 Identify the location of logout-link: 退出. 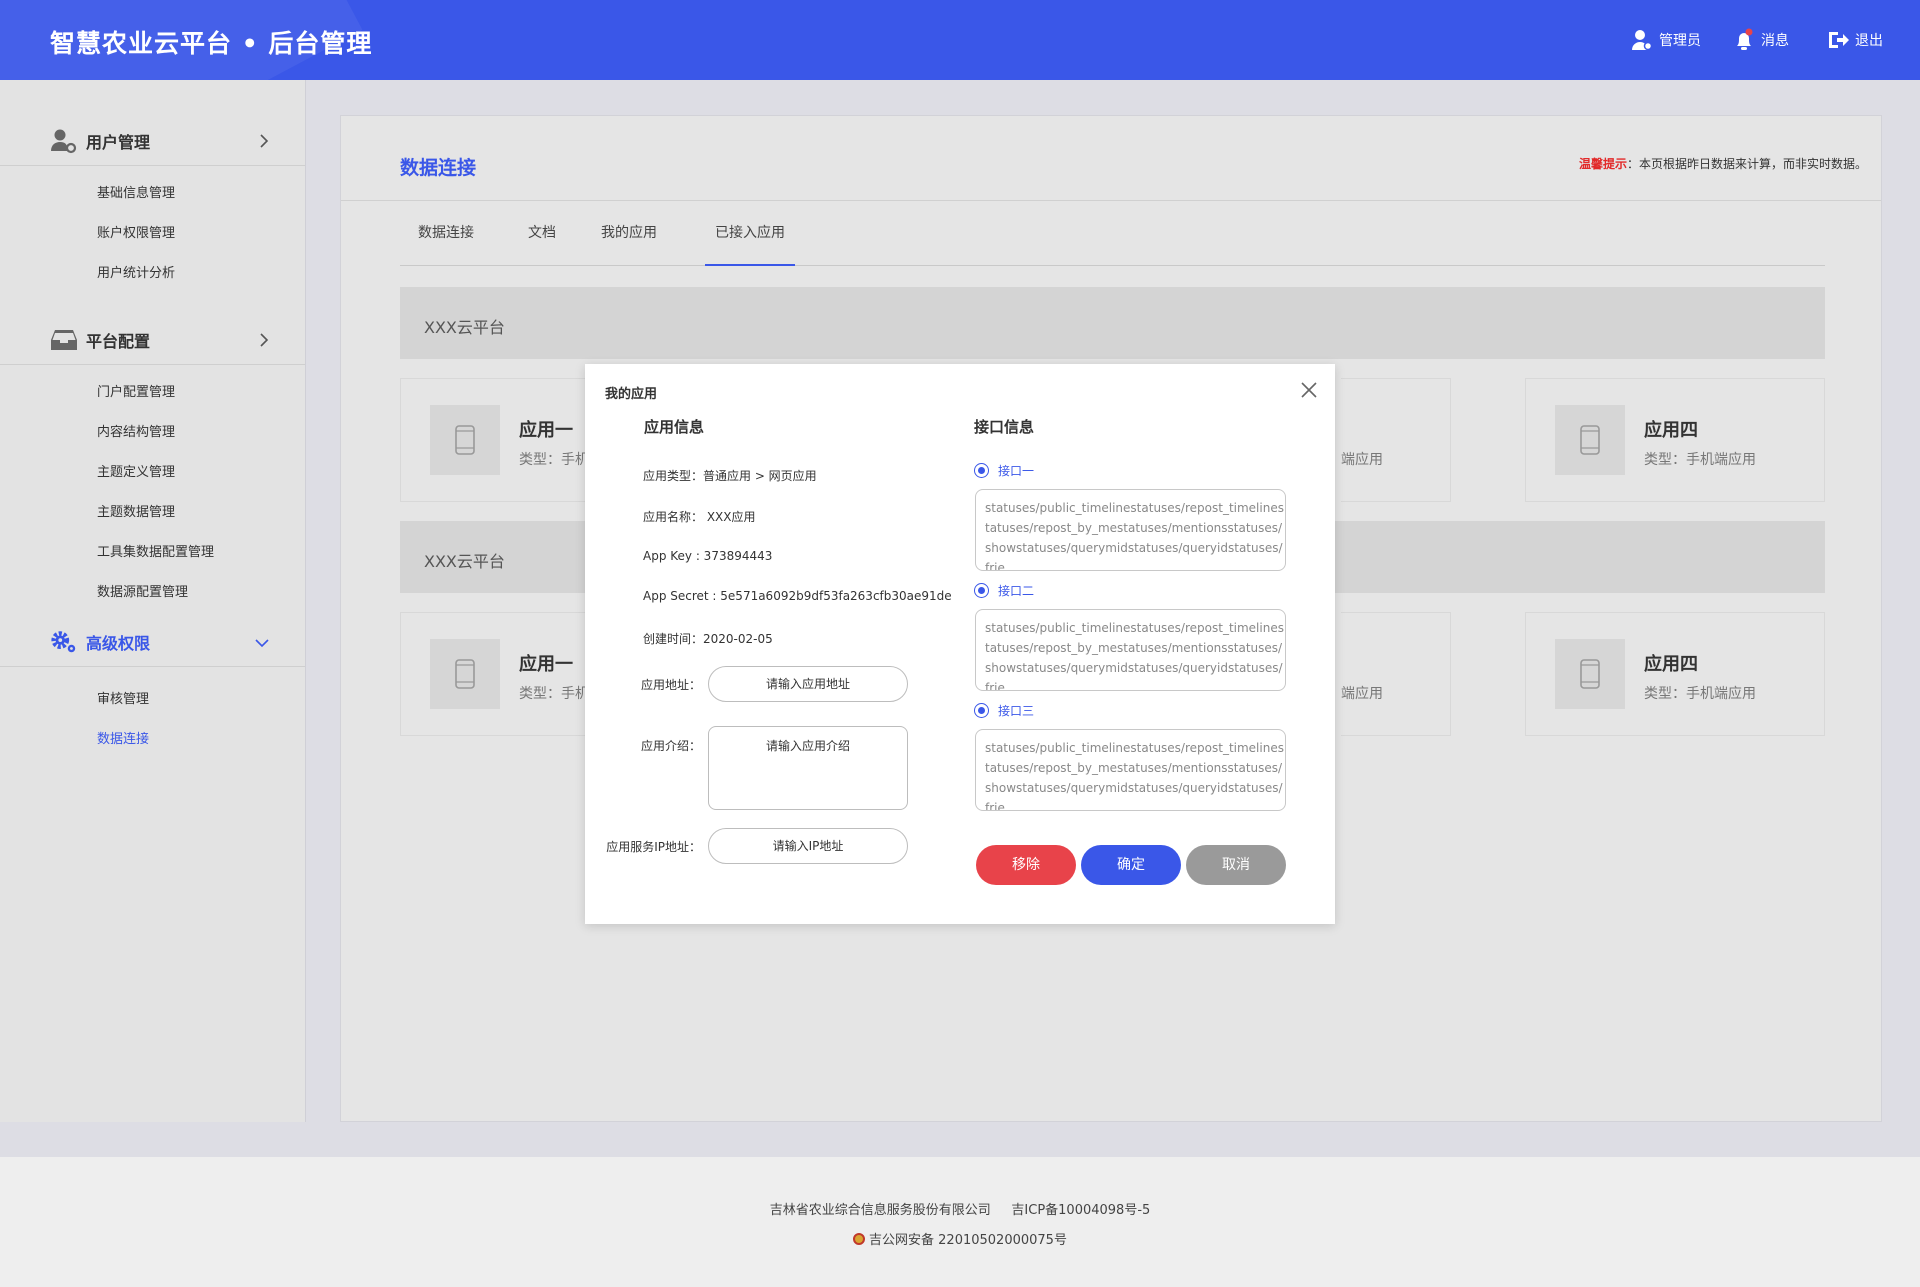
(1855, 40).